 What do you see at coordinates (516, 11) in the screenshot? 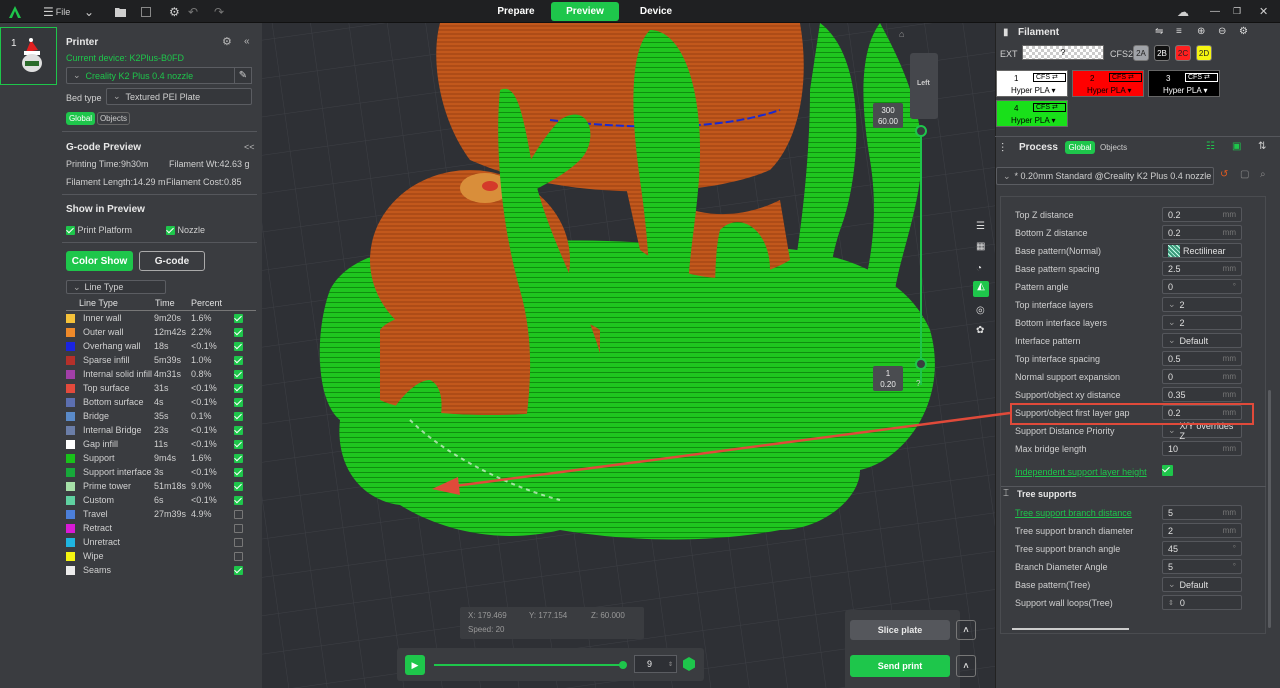
I see `tab-prepare: Prepare` at bounding box center [516, 11].